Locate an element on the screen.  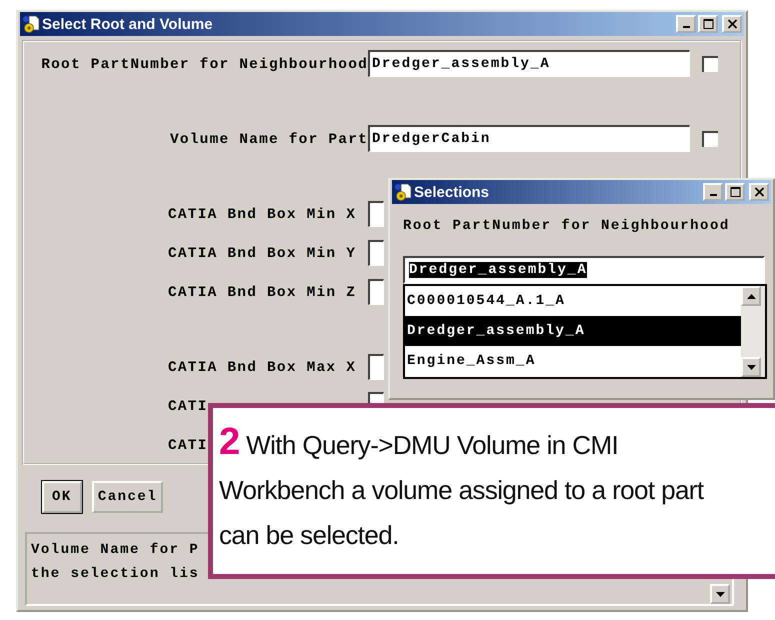
message-text: Volume Name for P is located at coordinates (115, 550).